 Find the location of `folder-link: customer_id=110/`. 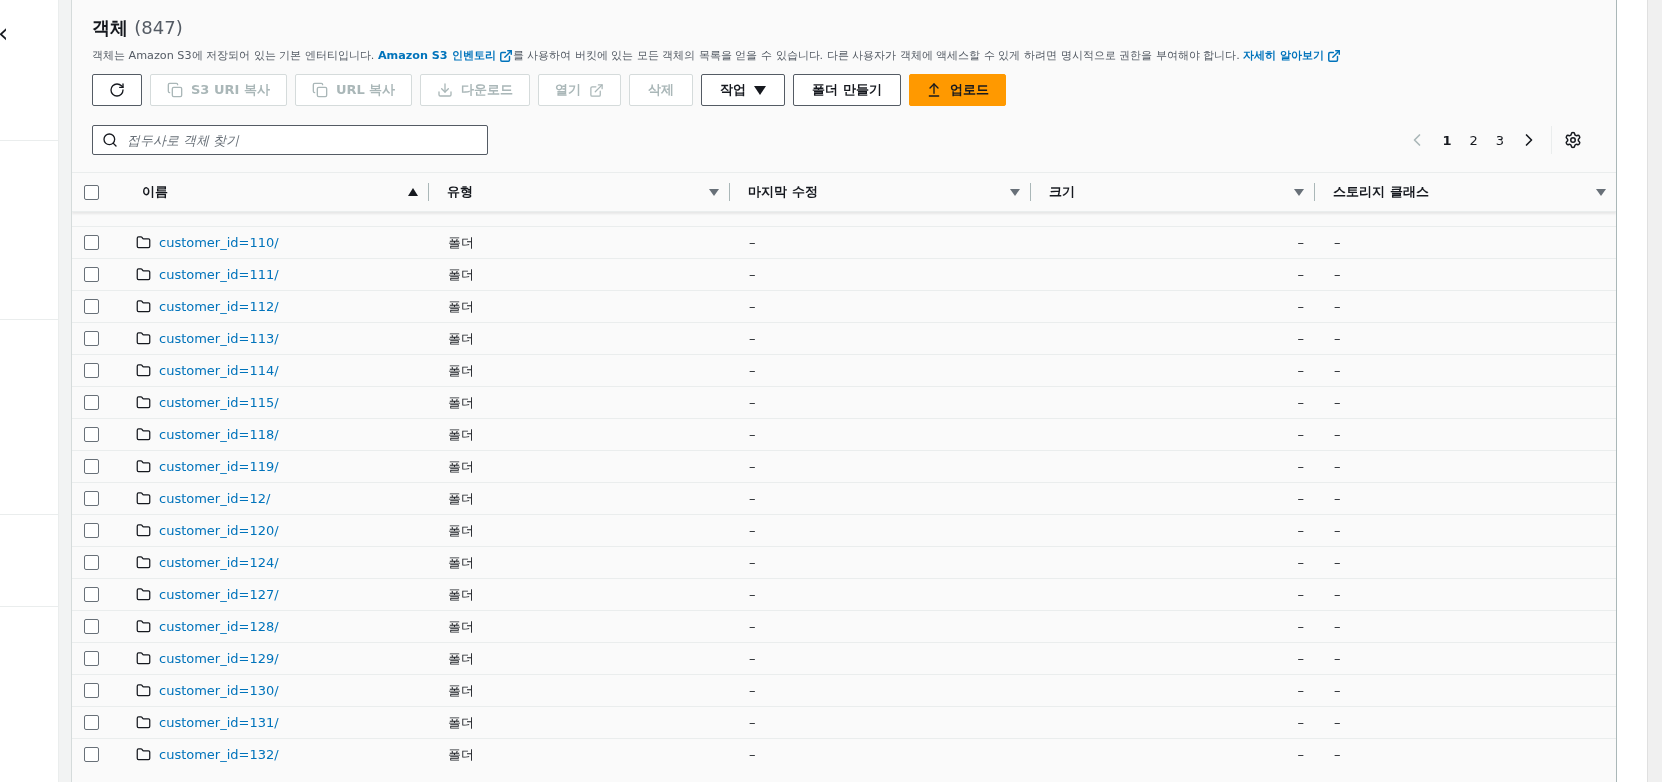

folder-link: customer_id=110/ is located at coordinates (219, 242).